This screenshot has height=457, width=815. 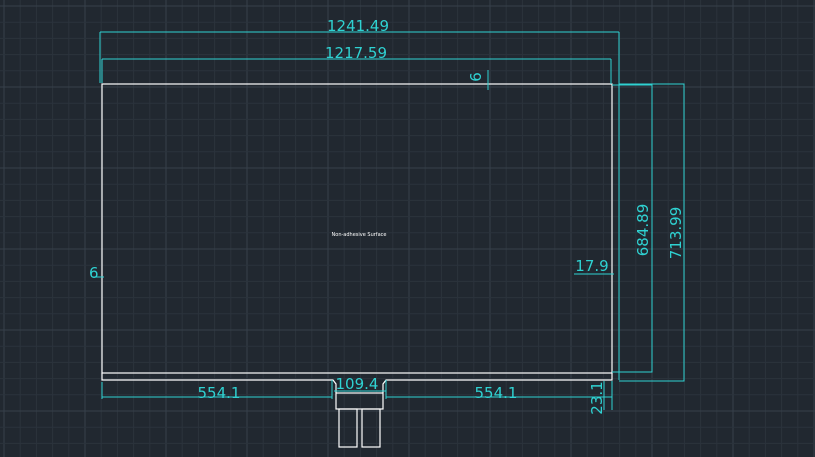 What do you see at coordinates (219, 393) in the screenshot?
I see `left-tab-label: 554.1` at bounding box center [219, 393].